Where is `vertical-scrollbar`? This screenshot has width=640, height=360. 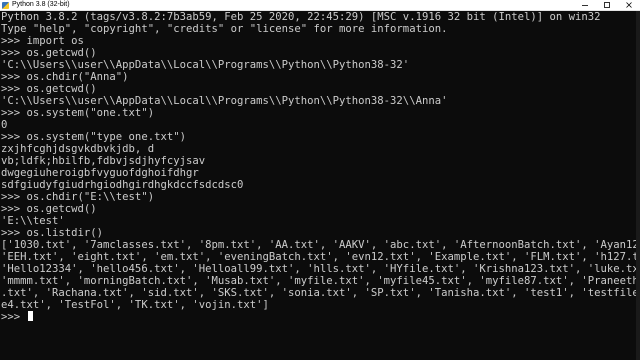 vertical-scrollbar is located at coordinates (638, 185).